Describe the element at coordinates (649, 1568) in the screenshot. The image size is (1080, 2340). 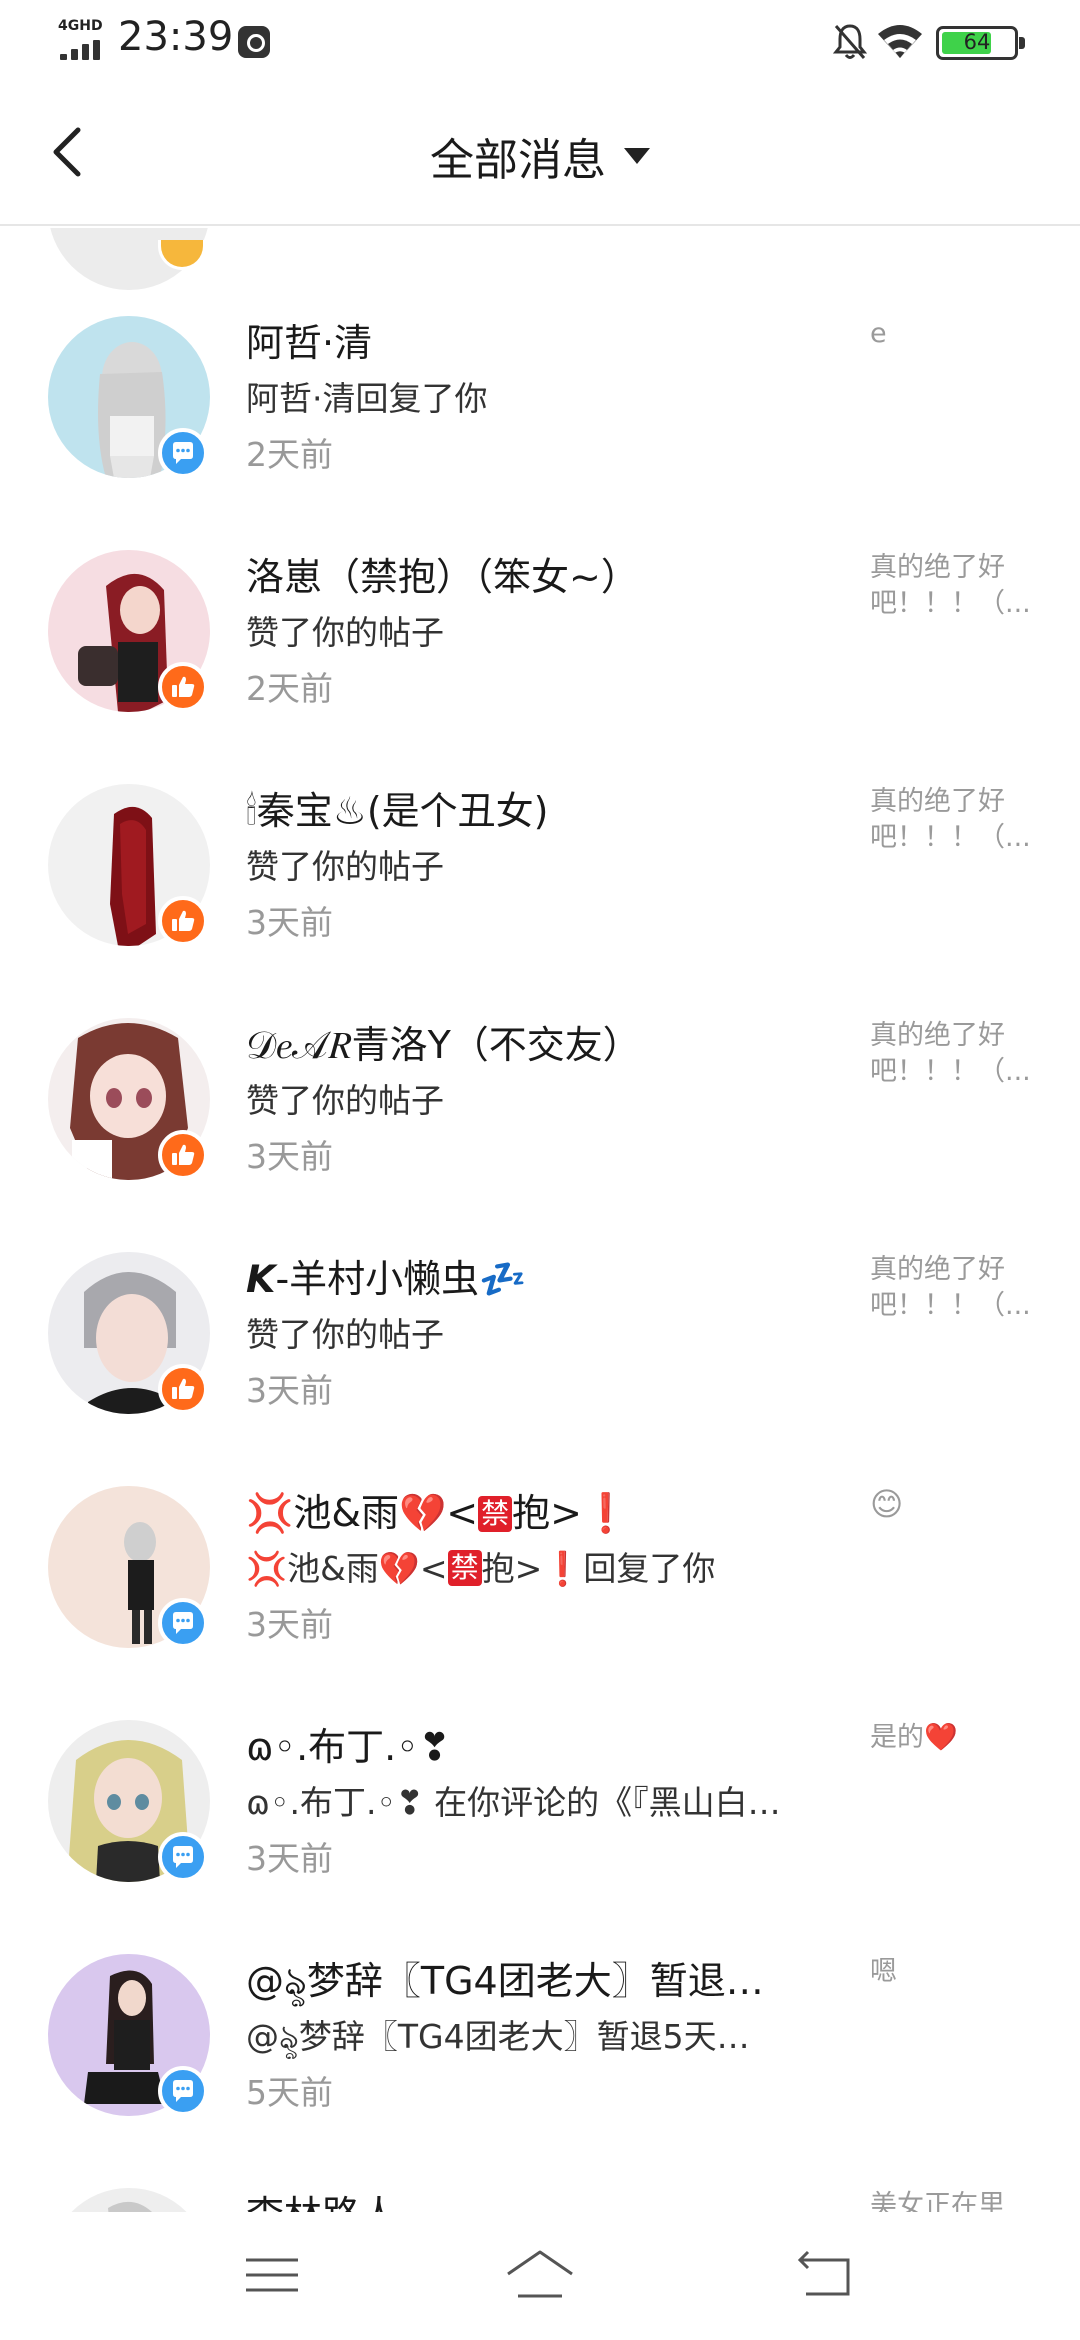
I see `desc-part: 回复了你` at that location.